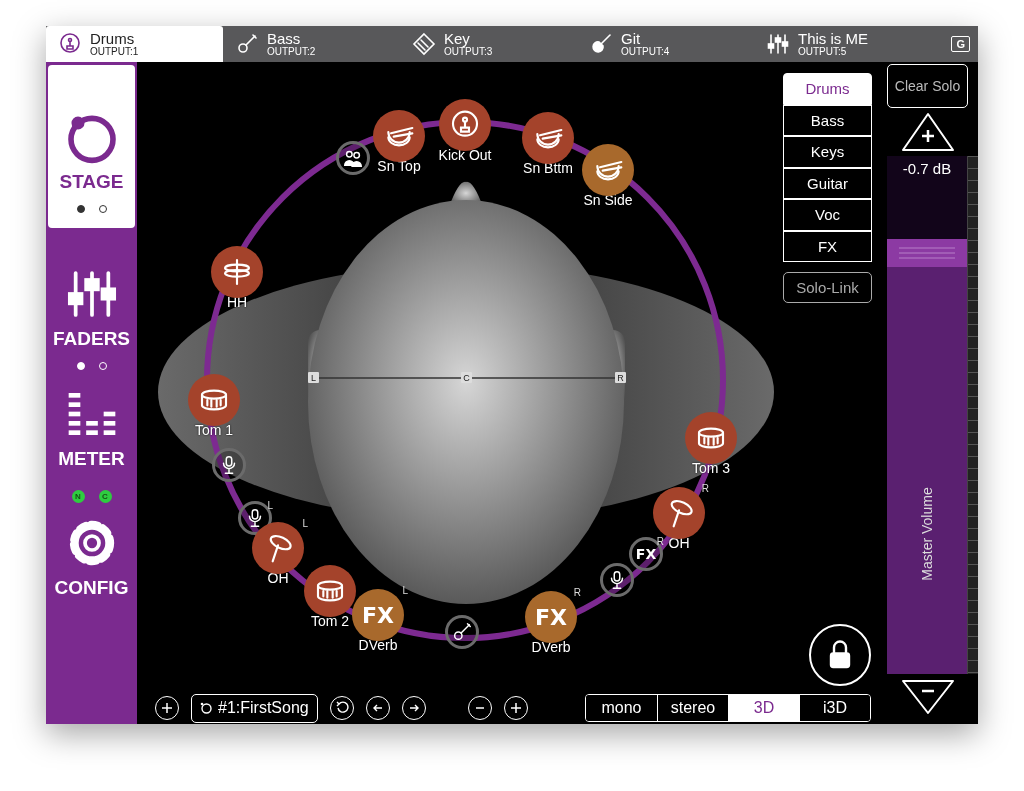  What do you see at coordinates (341, 708) in the screenshot?
I see `undo-icon` at bounding box center [341, 708].